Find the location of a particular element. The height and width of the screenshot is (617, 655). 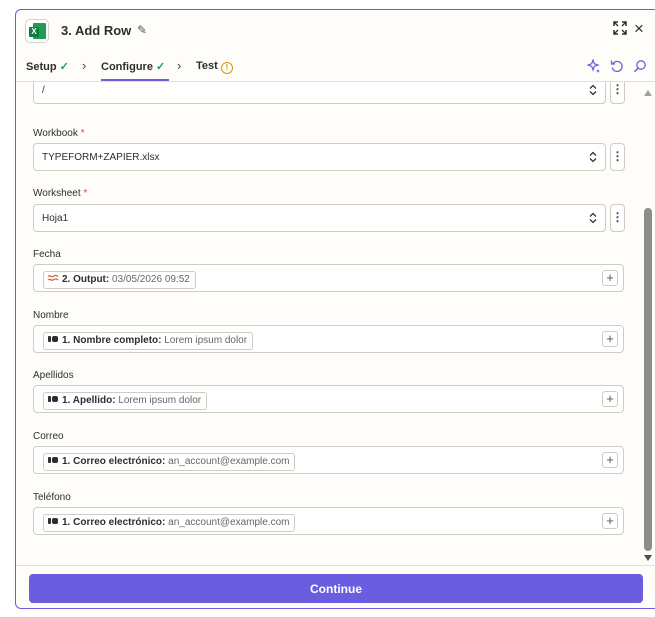

apellidos-input: 1. Apellido: Lorem ipsum dolor + is located at coordinates (328, 399).